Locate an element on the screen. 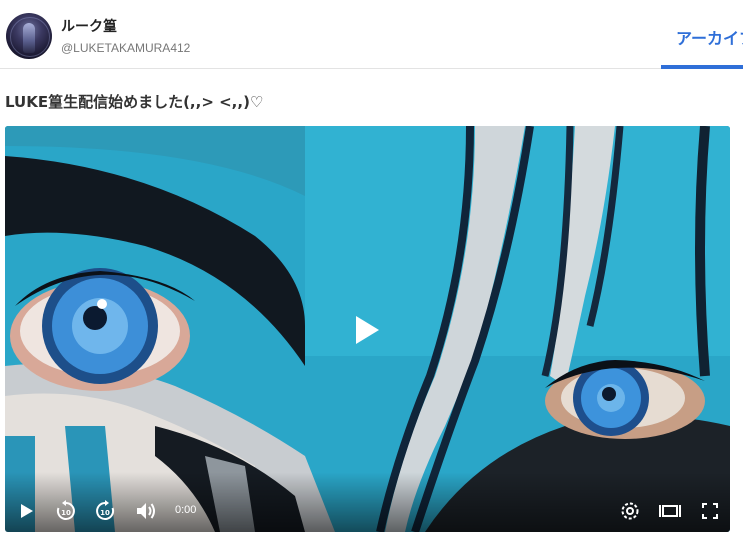 This screenshot has width=743, height=533. big-play-icon is located at coordinates (367, 330).